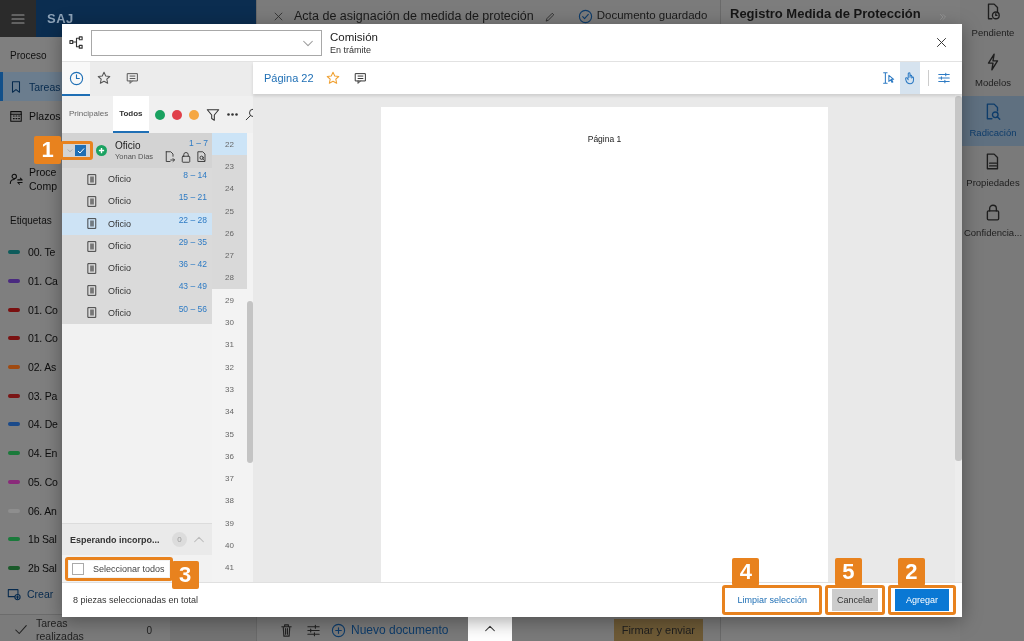  What do you see at coordinates (31, 367) in the screenshot?
I see `tag-item: 02. As` at bounding box center [31, 367].